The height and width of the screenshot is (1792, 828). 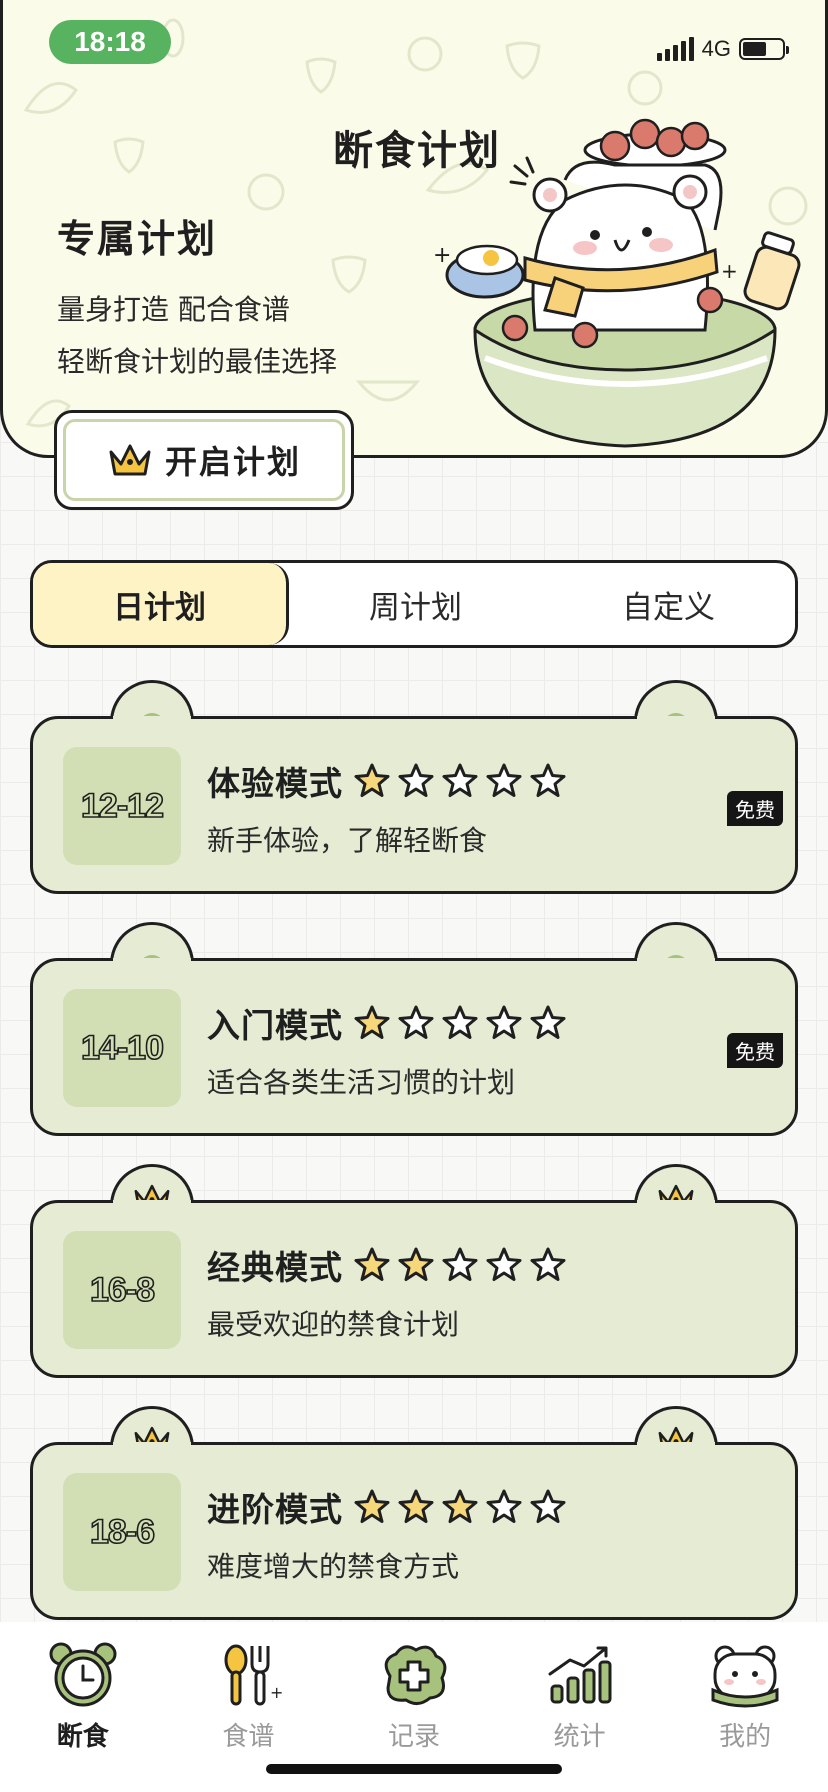 I want to click on watermelon-doodle-icon, so click(x=388, y=391).